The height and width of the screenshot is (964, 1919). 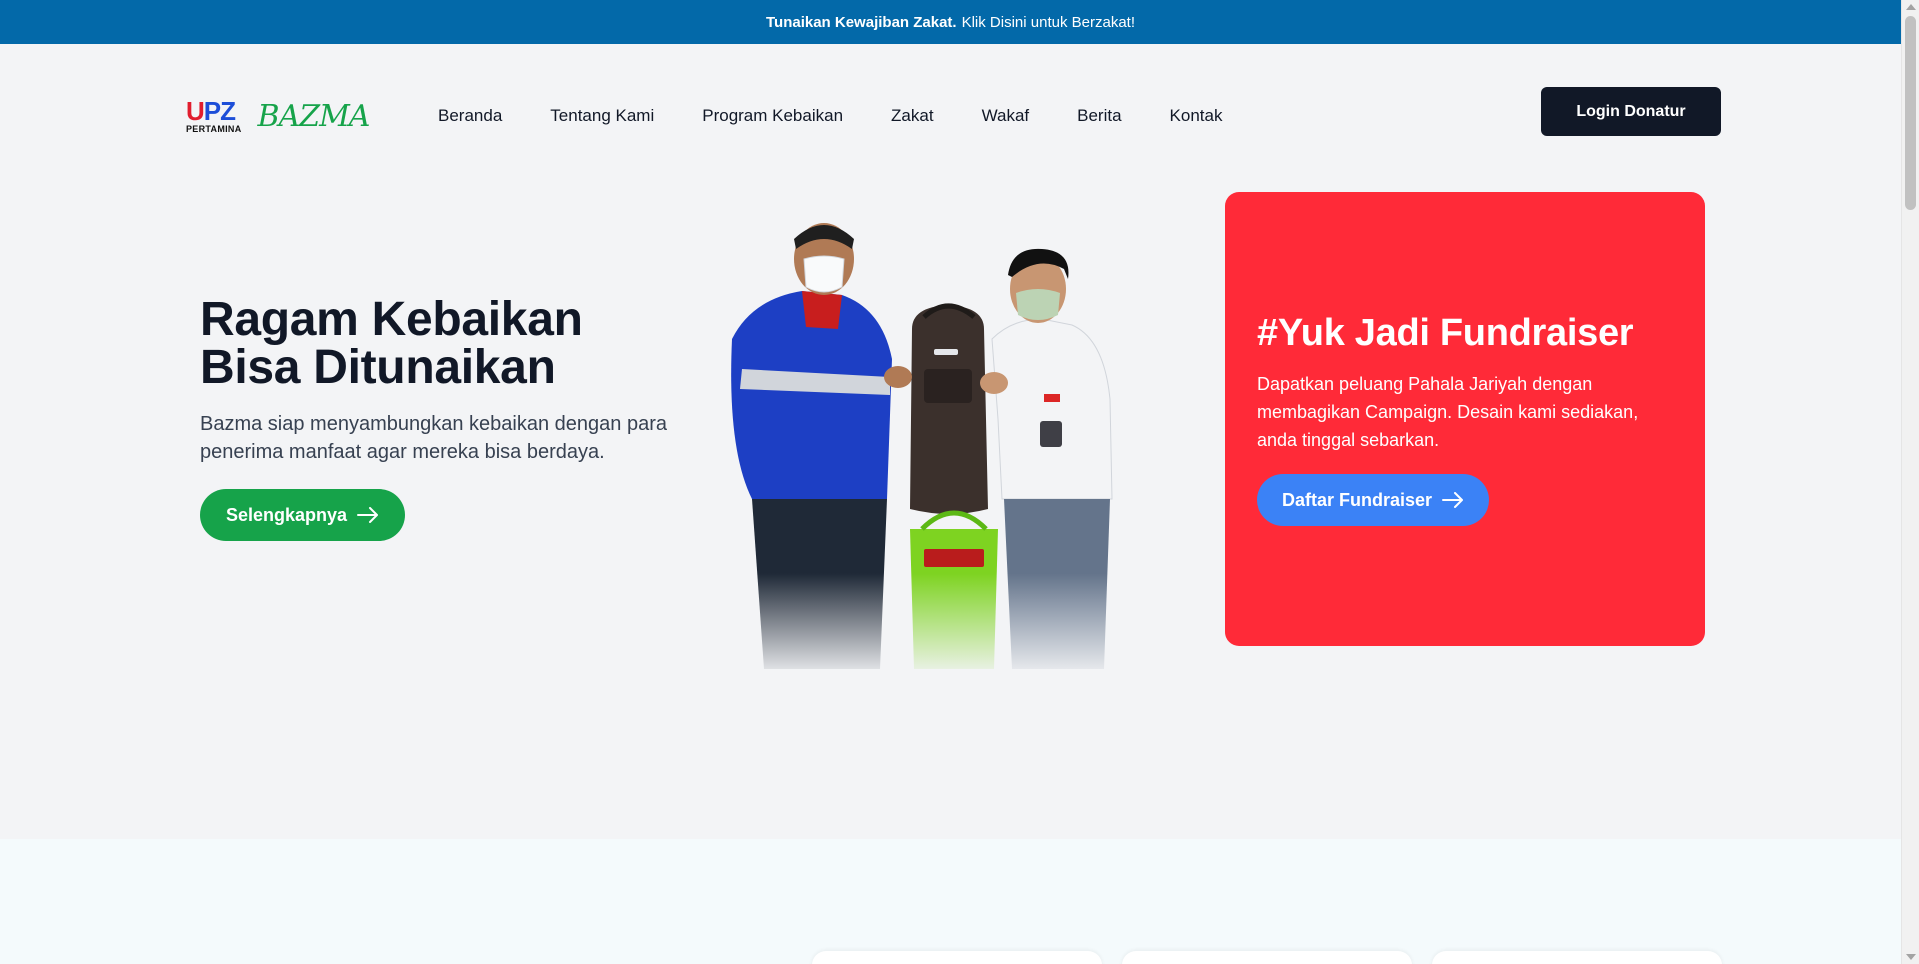 I want to click on selengkapnya-button: Selengkapnya, so click(x=302, y=515).